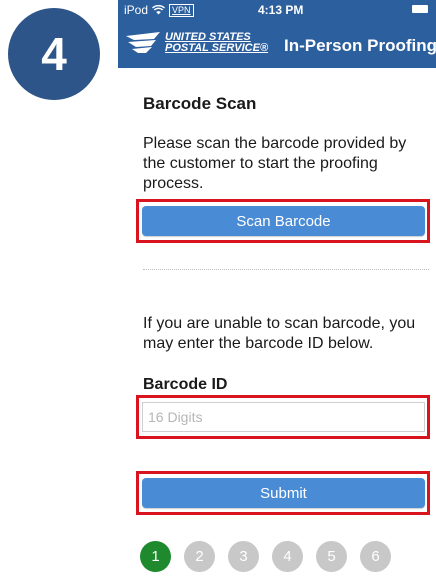 This screenshot has height=585, width=436. I want to click on progress-step-5: 5, so click(331, 556).